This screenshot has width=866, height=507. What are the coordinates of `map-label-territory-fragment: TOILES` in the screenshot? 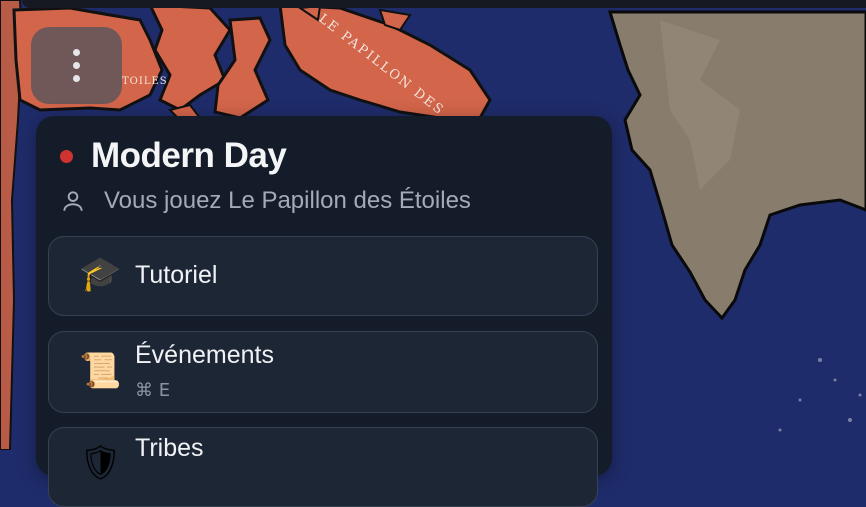 It's located at (145, 81).